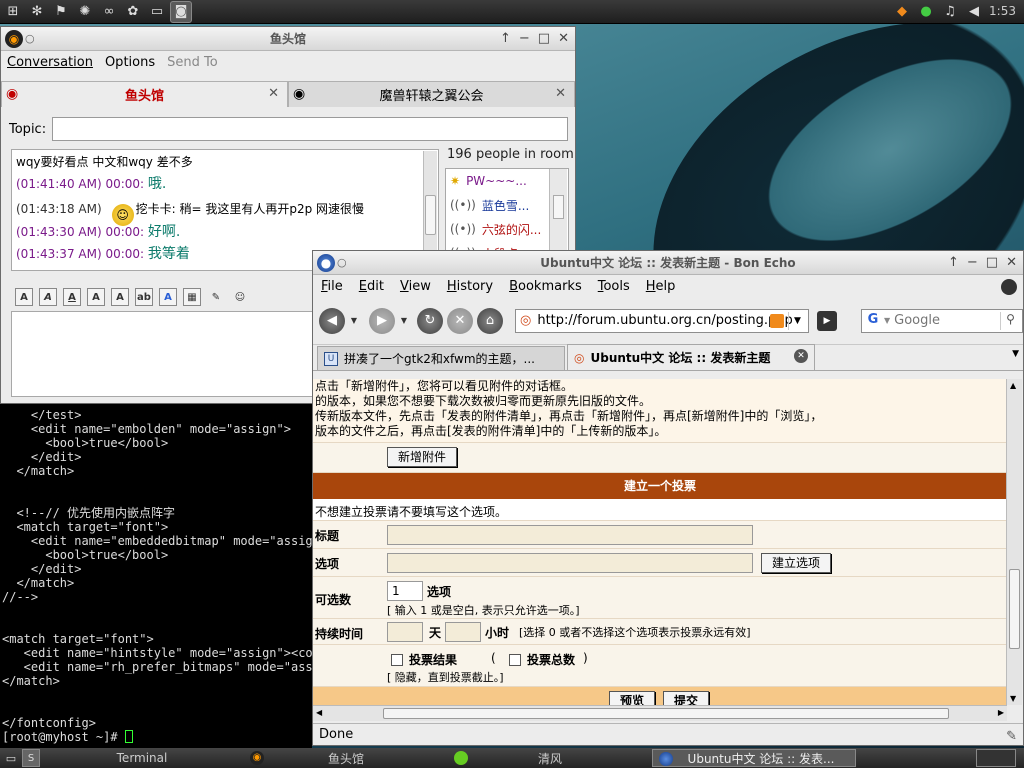 This screenshot has width=1024, height=768. What do you see at coordinates (11, 758) in the screenshot?
I see `show-desktop-icon: ▭` at bounding box center [11, 758].